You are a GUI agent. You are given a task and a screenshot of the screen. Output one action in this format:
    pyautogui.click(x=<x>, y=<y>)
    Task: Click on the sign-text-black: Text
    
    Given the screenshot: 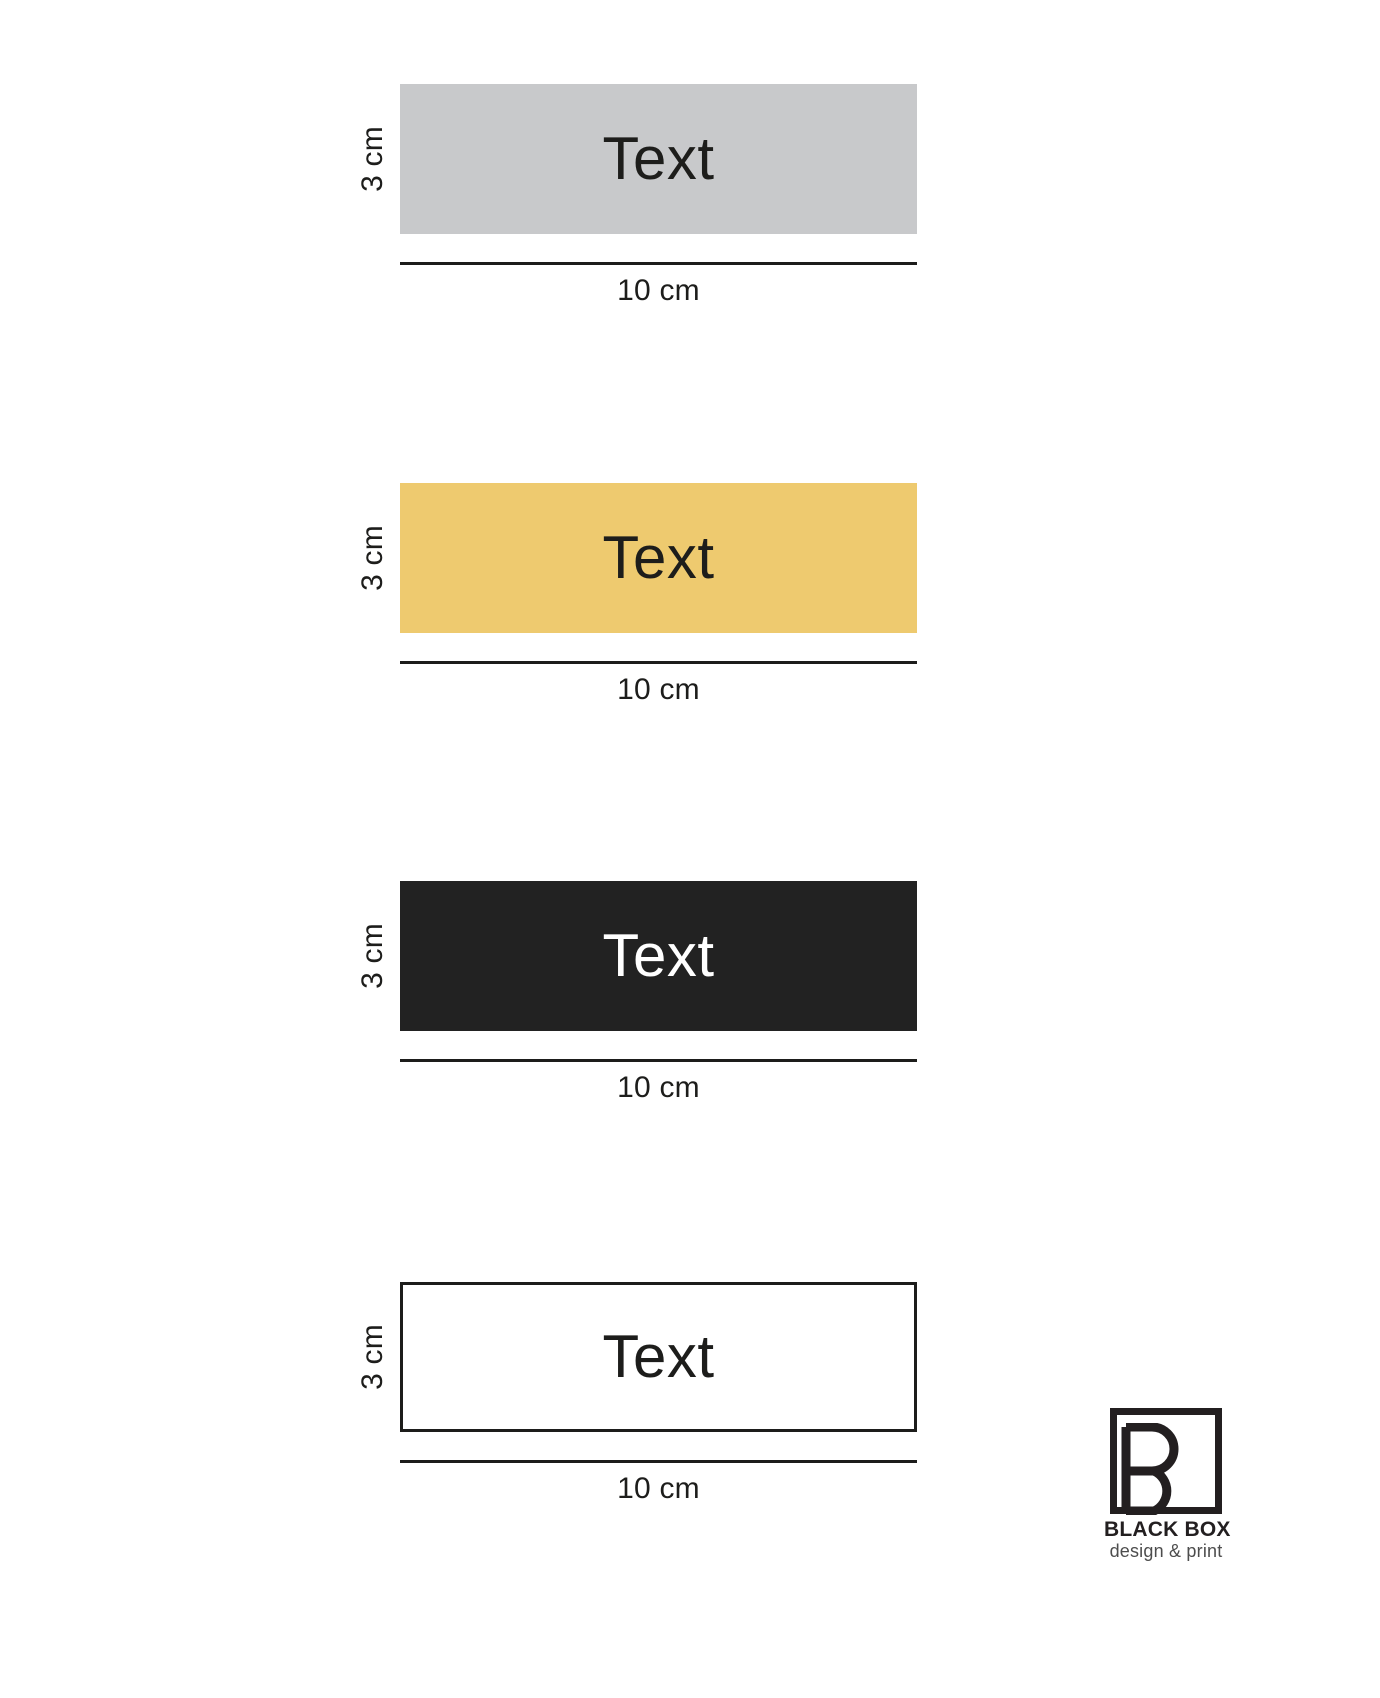 What is the action you would take?
    pyautogui.click(x=658, y=955)
    